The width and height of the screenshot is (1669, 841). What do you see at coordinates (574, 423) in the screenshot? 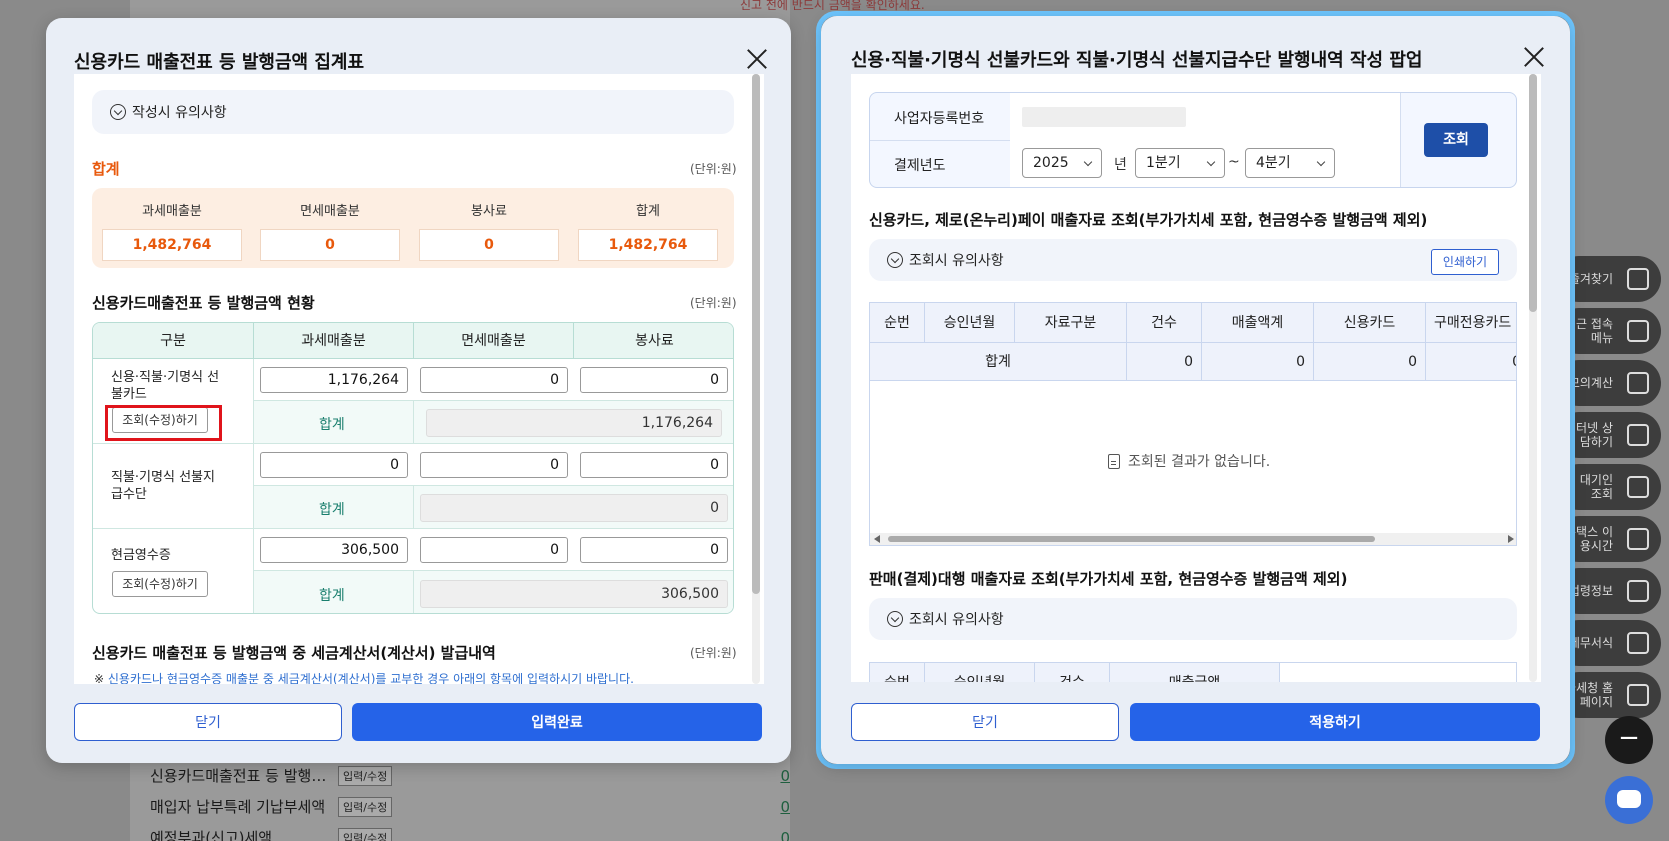
I see `card-sum-value: 1,176,264` at bounding box center [574, 423].